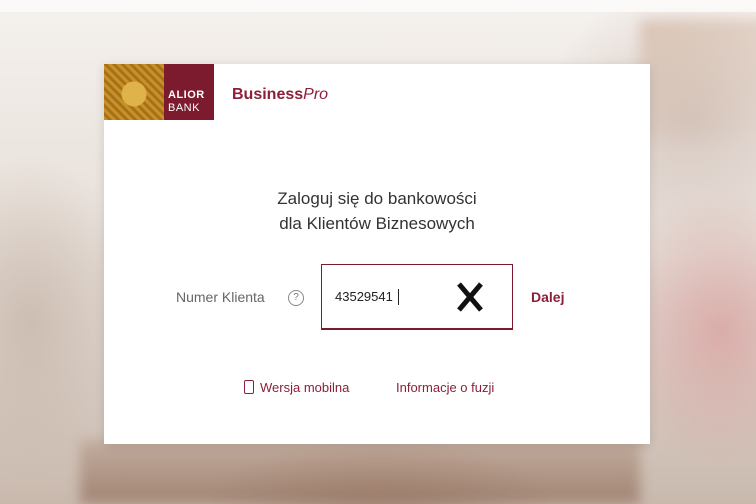 The width and height of the screenshot is (756, 504). I want to click on mobile-version-link: Wersja mobilna, so click(296, 387).